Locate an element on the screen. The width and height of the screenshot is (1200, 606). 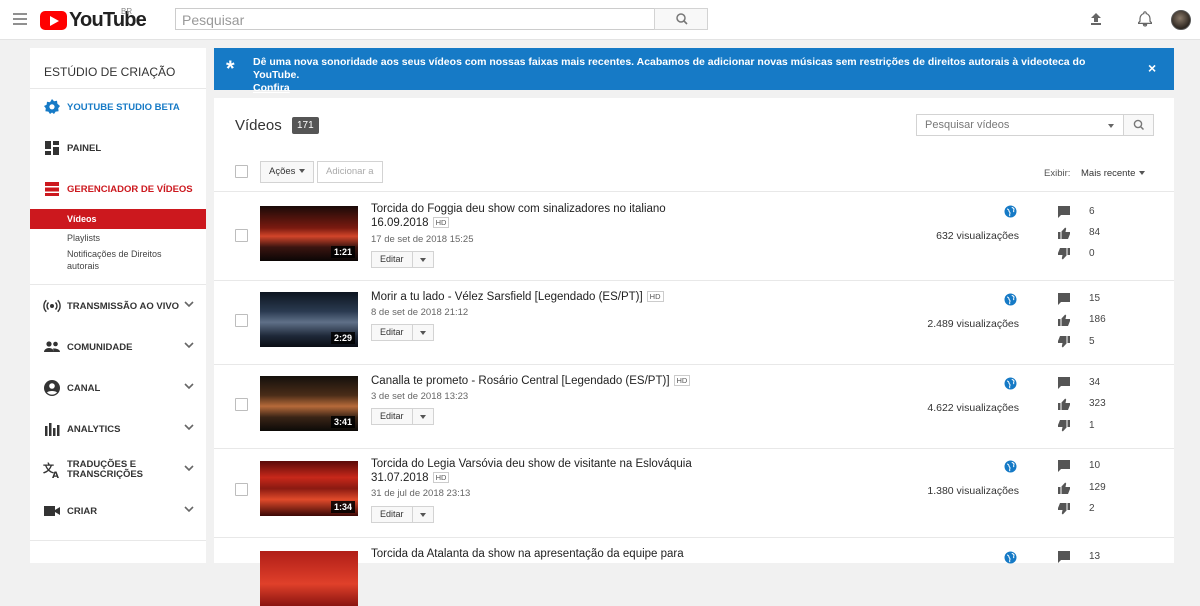
sidebar-subitem-copyright: Notificações de Direitos autorais is located at coordinates (105, 260).